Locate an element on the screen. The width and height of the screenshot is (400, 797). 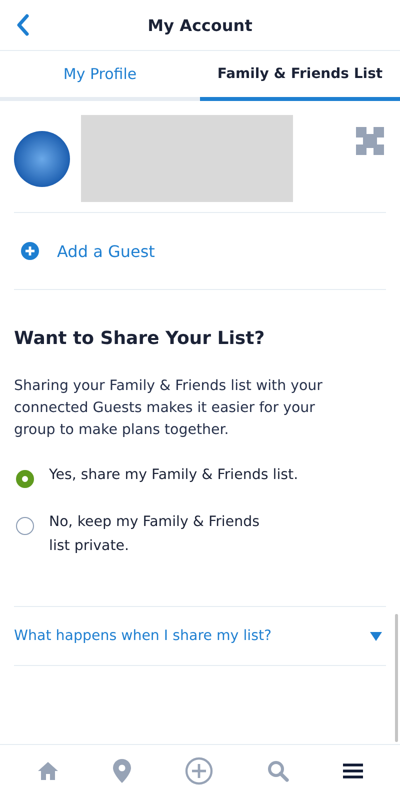
option-label: No, keep my Family & Friends list private. is located at coordinates (154, 534).